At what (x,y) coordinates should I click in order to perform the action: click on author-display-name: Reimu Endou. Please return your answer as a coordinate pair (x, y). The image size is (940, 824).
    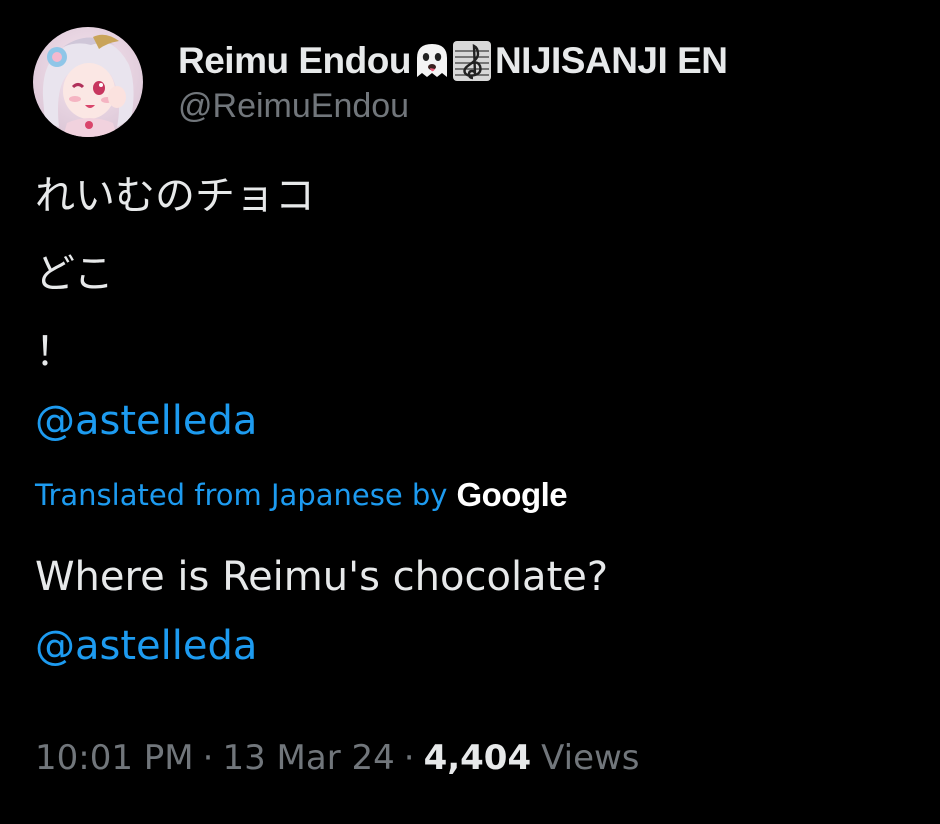
    Looking at the image, I should click on (294, 61).